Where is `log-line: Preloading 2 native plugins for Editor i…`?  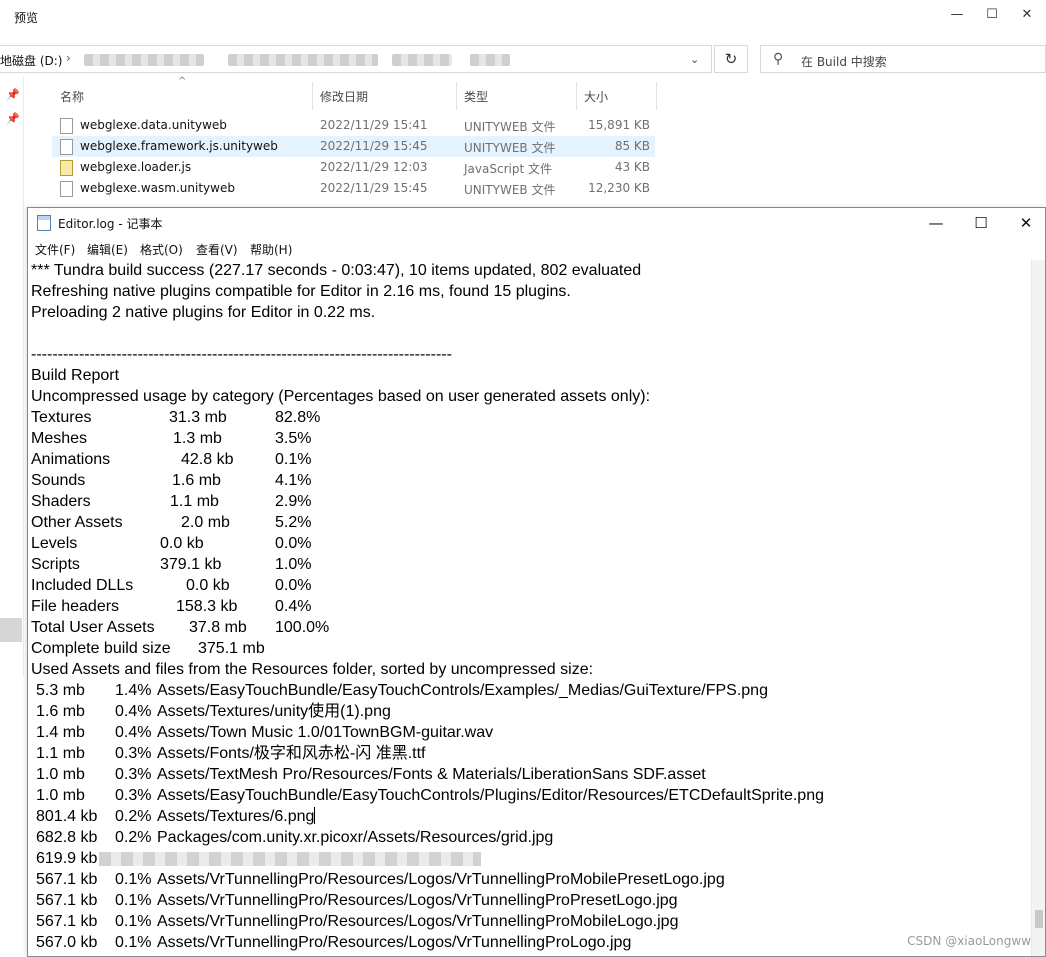 log-line: Preloading 2 native plugins for Editor i… is located at coordinates (203, 312).